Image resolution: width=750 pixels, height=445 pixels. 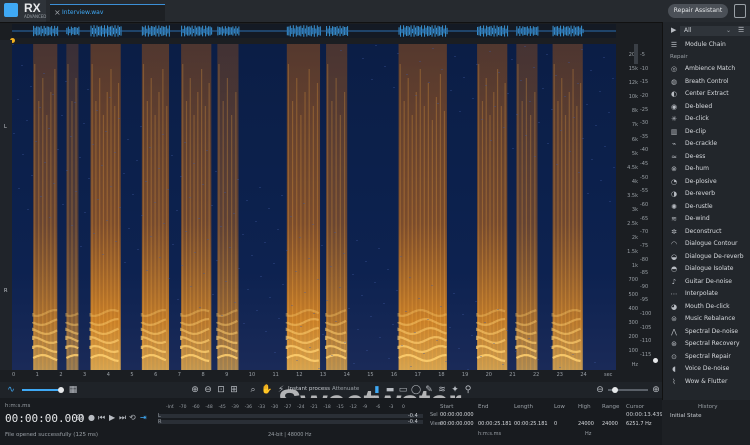 What do you see at coordinates (708, 282) in the screenshot?
I see `module-item: ♪ Guitar De-noise` at bounding box center [708, 282].